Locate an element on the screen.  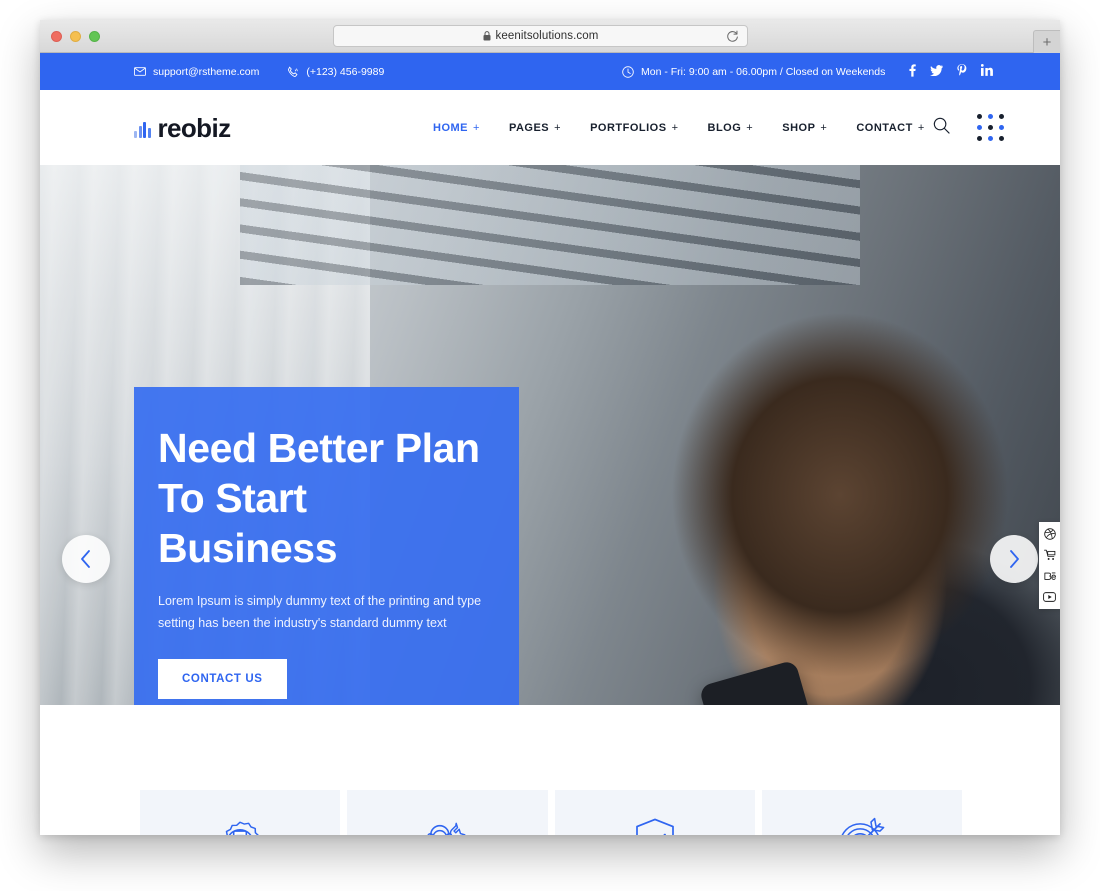
address-bar: keenitsolutions.com is located at coordinates (540, 36).